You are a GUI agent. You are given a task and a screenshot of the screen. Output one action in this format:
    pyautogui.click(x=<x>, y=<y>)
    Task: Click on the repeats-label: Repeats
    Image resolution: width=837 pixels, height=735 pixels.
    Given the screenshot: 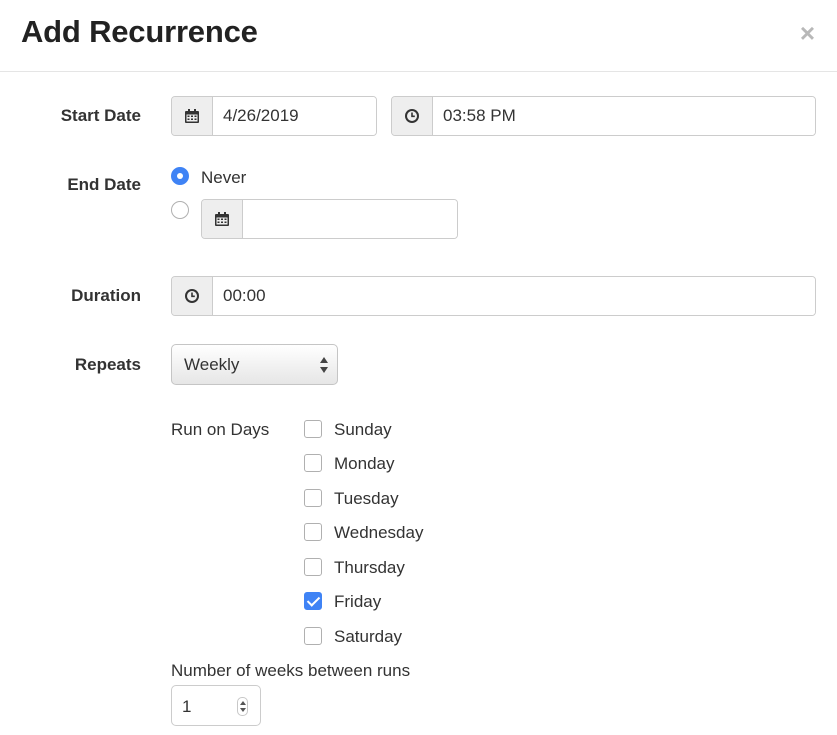 What is the action you would take?
    pyautogui.click(x=107, y=364)
    